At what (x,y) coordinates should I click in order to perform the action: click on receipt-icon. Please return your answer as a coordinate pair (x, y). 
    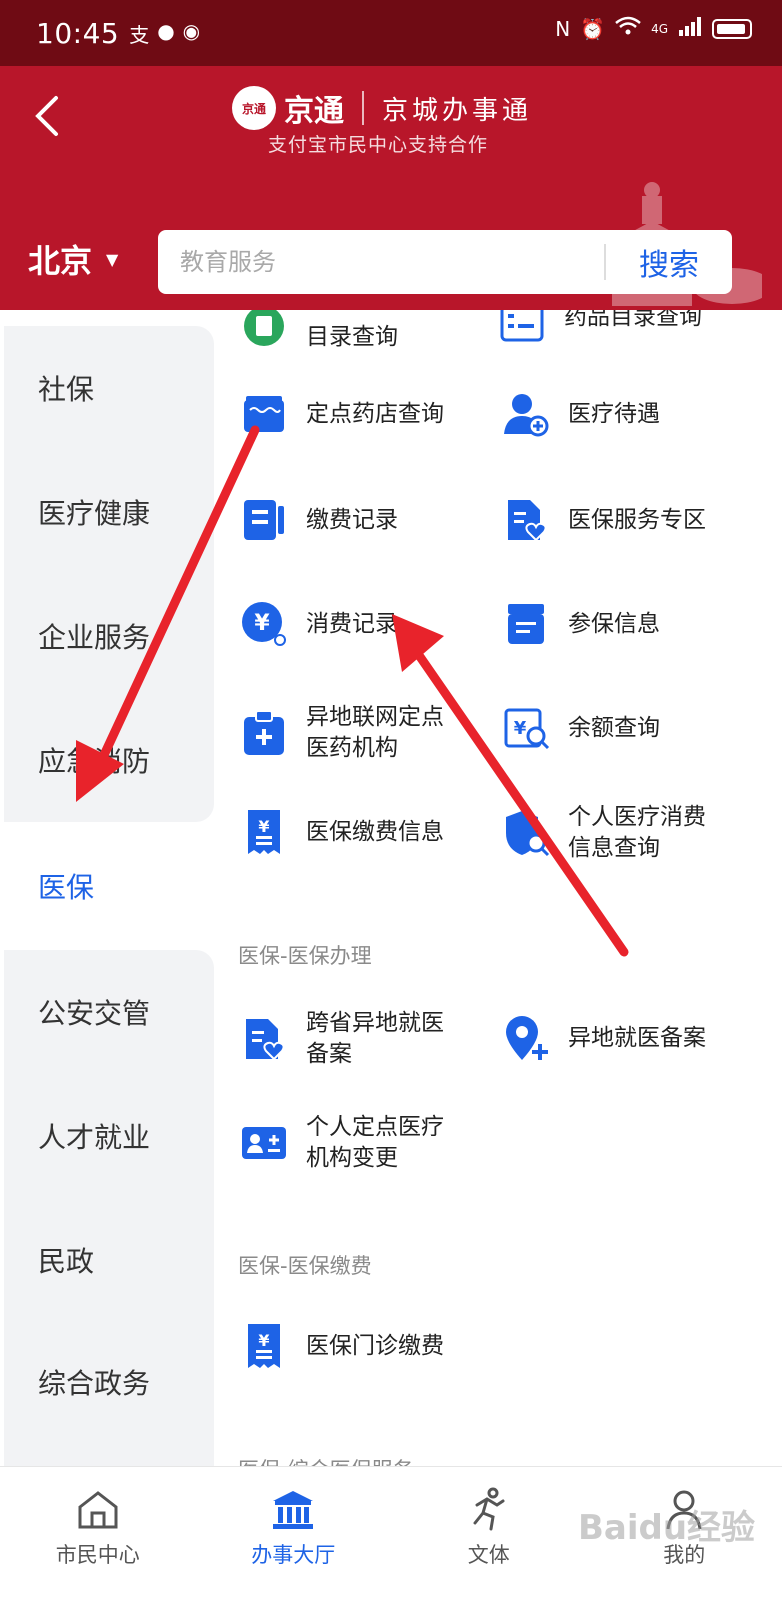
    Looking at the image, I should click on (264, 520).